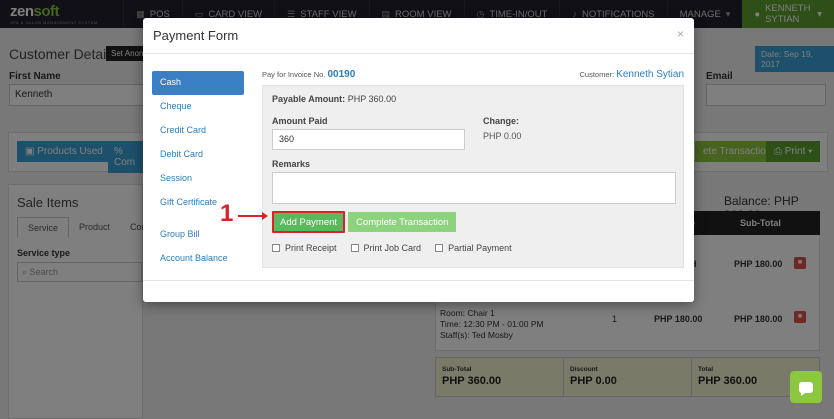 The width and height of the screenshot is (834, 419). What do you see at coordinates (198, 155) in the screenshot?
I see `payment-method-debit-card: Debit Card` at bounding box center [198, 155].